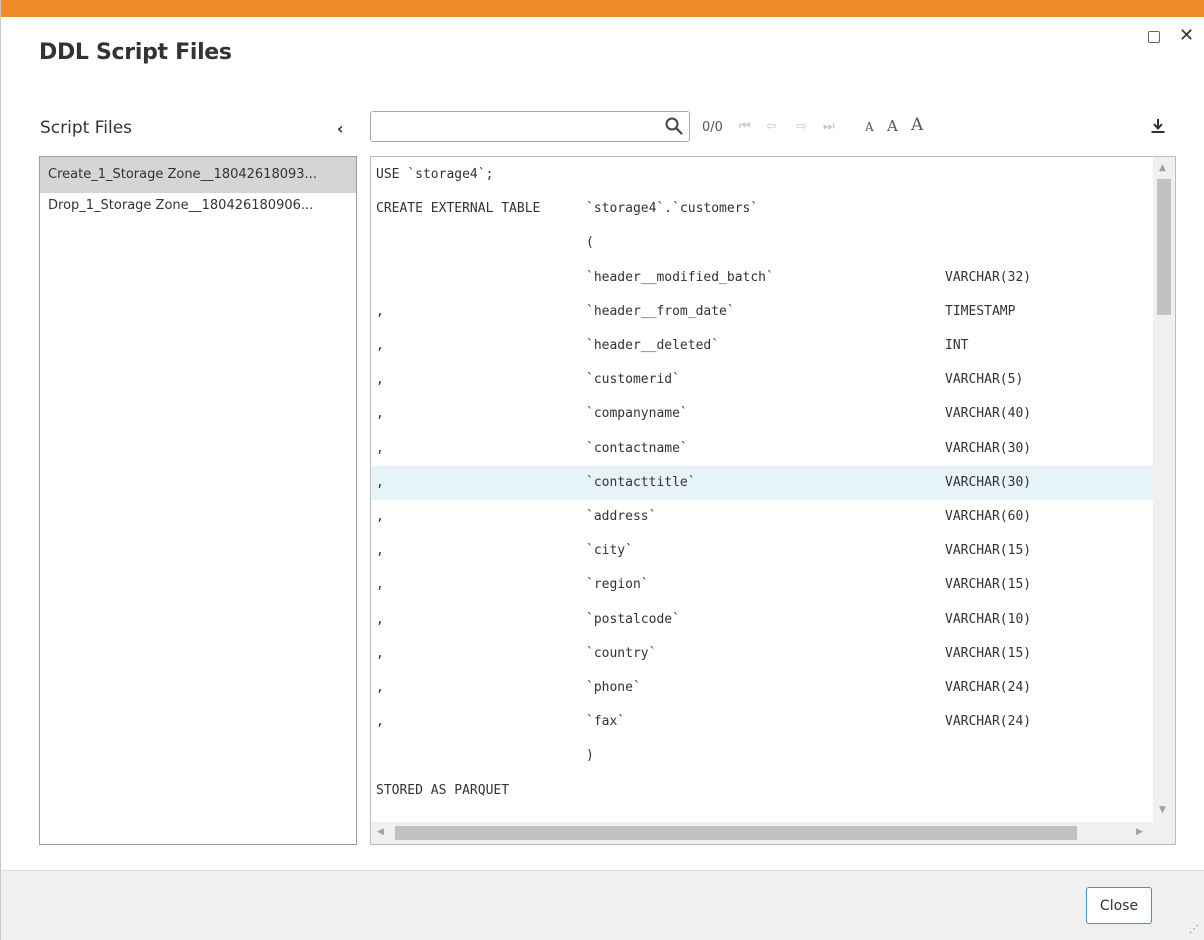 This screenshot has height=940, width=1204. I want to click on column-name: `region`, so click(617, 585).